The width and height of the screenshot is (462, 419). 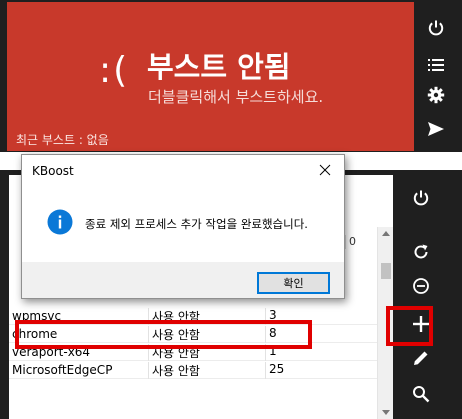 I want to click on table-header-col3: 0, so click(x=361, y=242).